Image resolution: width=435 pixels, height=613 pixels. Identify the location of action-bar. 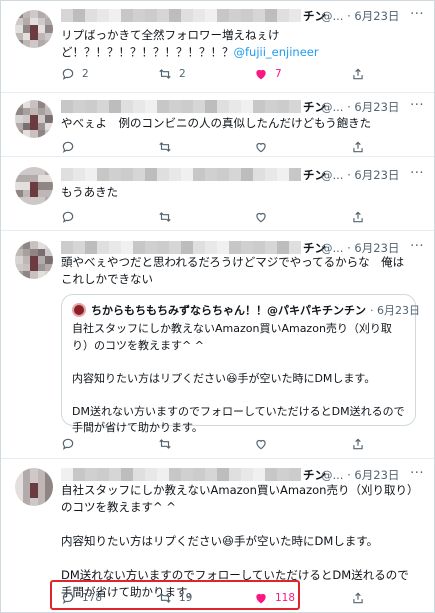
(231, 217).